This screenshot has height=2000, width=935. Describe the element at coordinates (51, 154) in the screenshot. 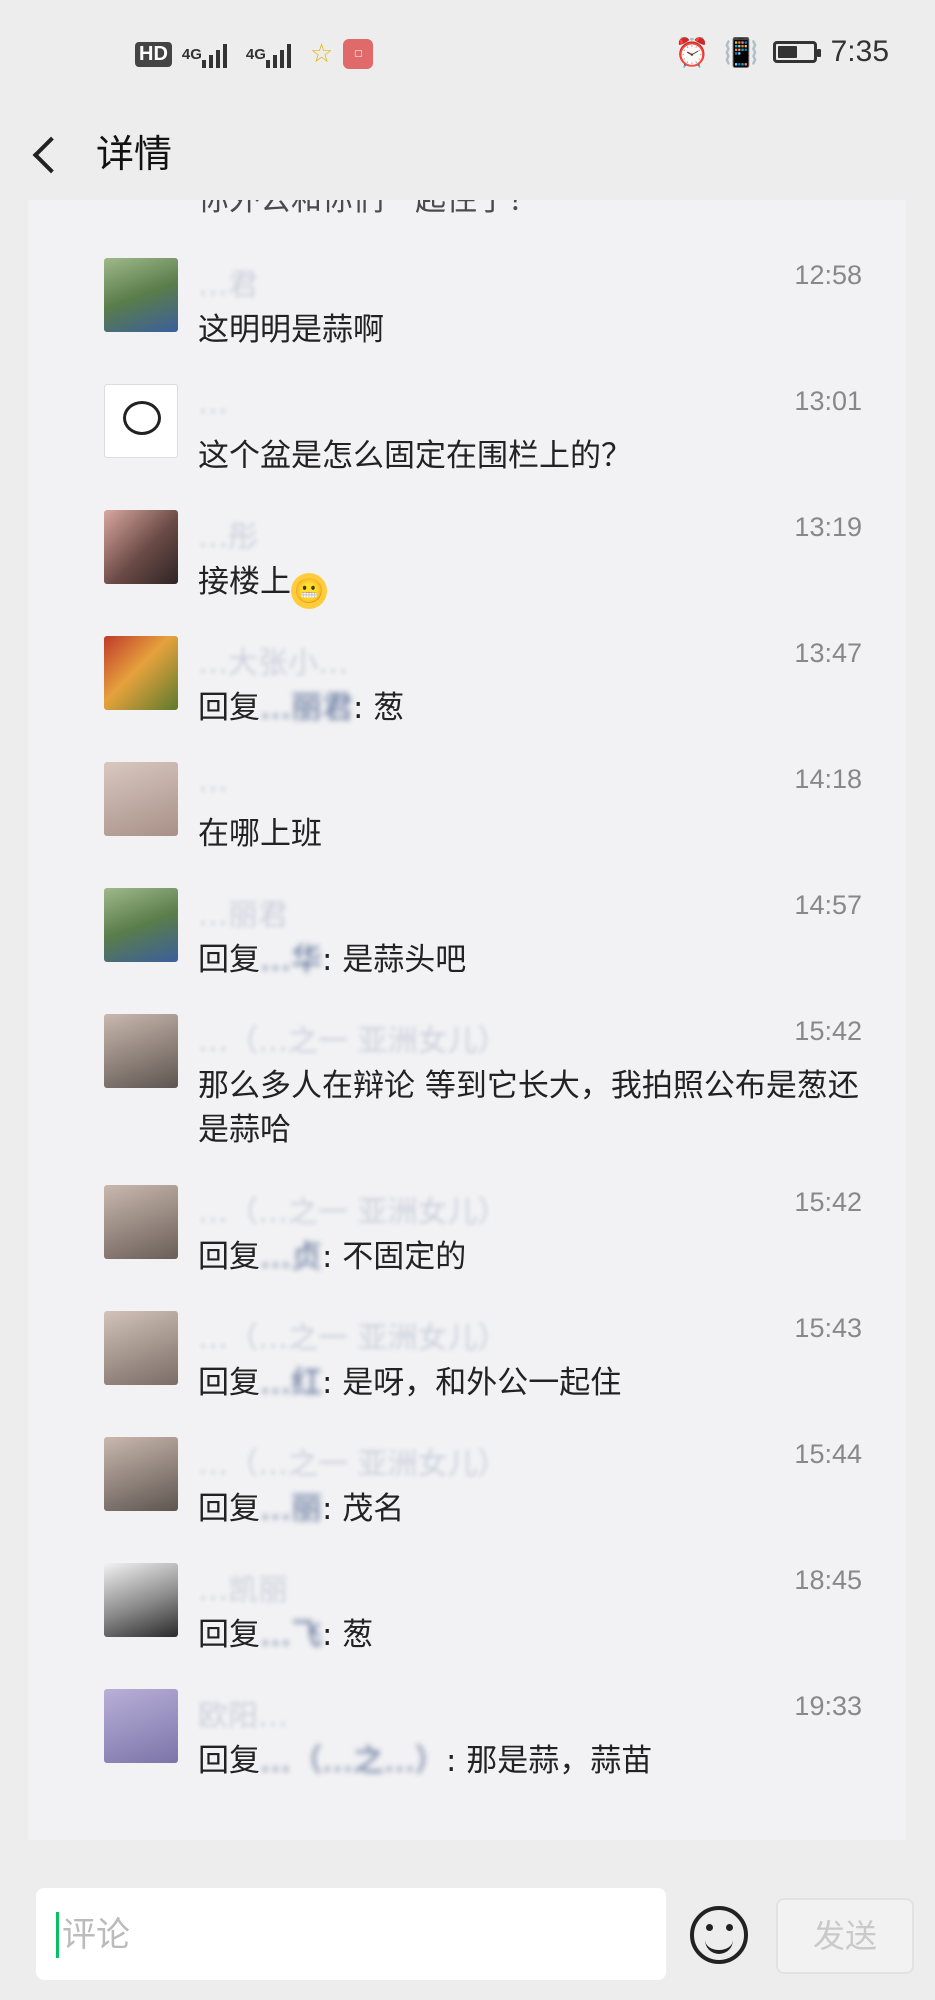

I see `back-arrow-icon` at that location.